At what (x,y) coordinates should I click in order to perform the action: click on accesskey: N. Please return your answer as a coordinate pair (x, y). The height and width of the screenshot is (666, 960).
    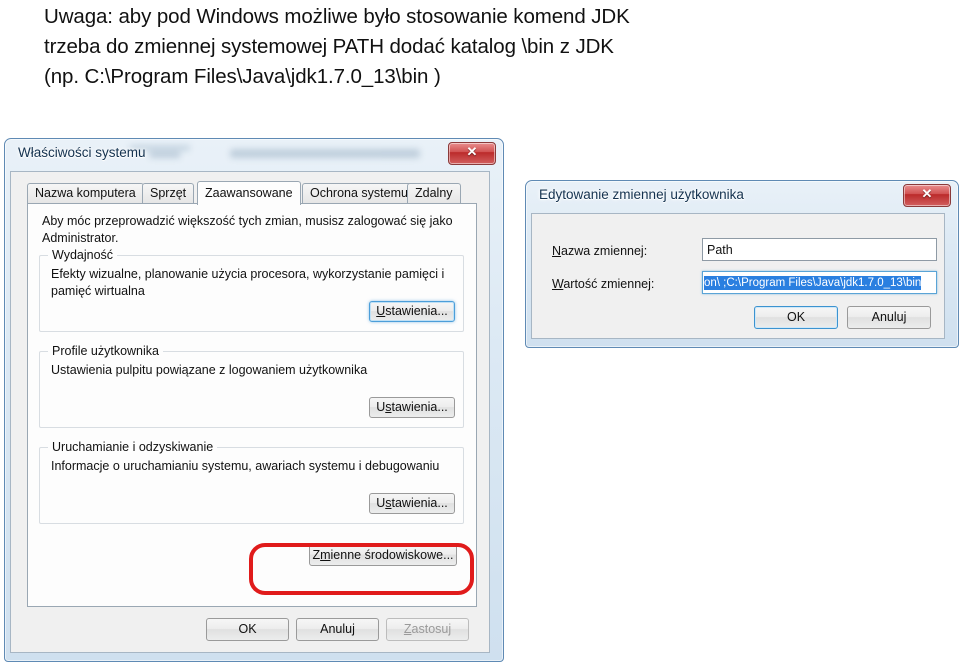
    Looking at the image, I should click on (557, 251).